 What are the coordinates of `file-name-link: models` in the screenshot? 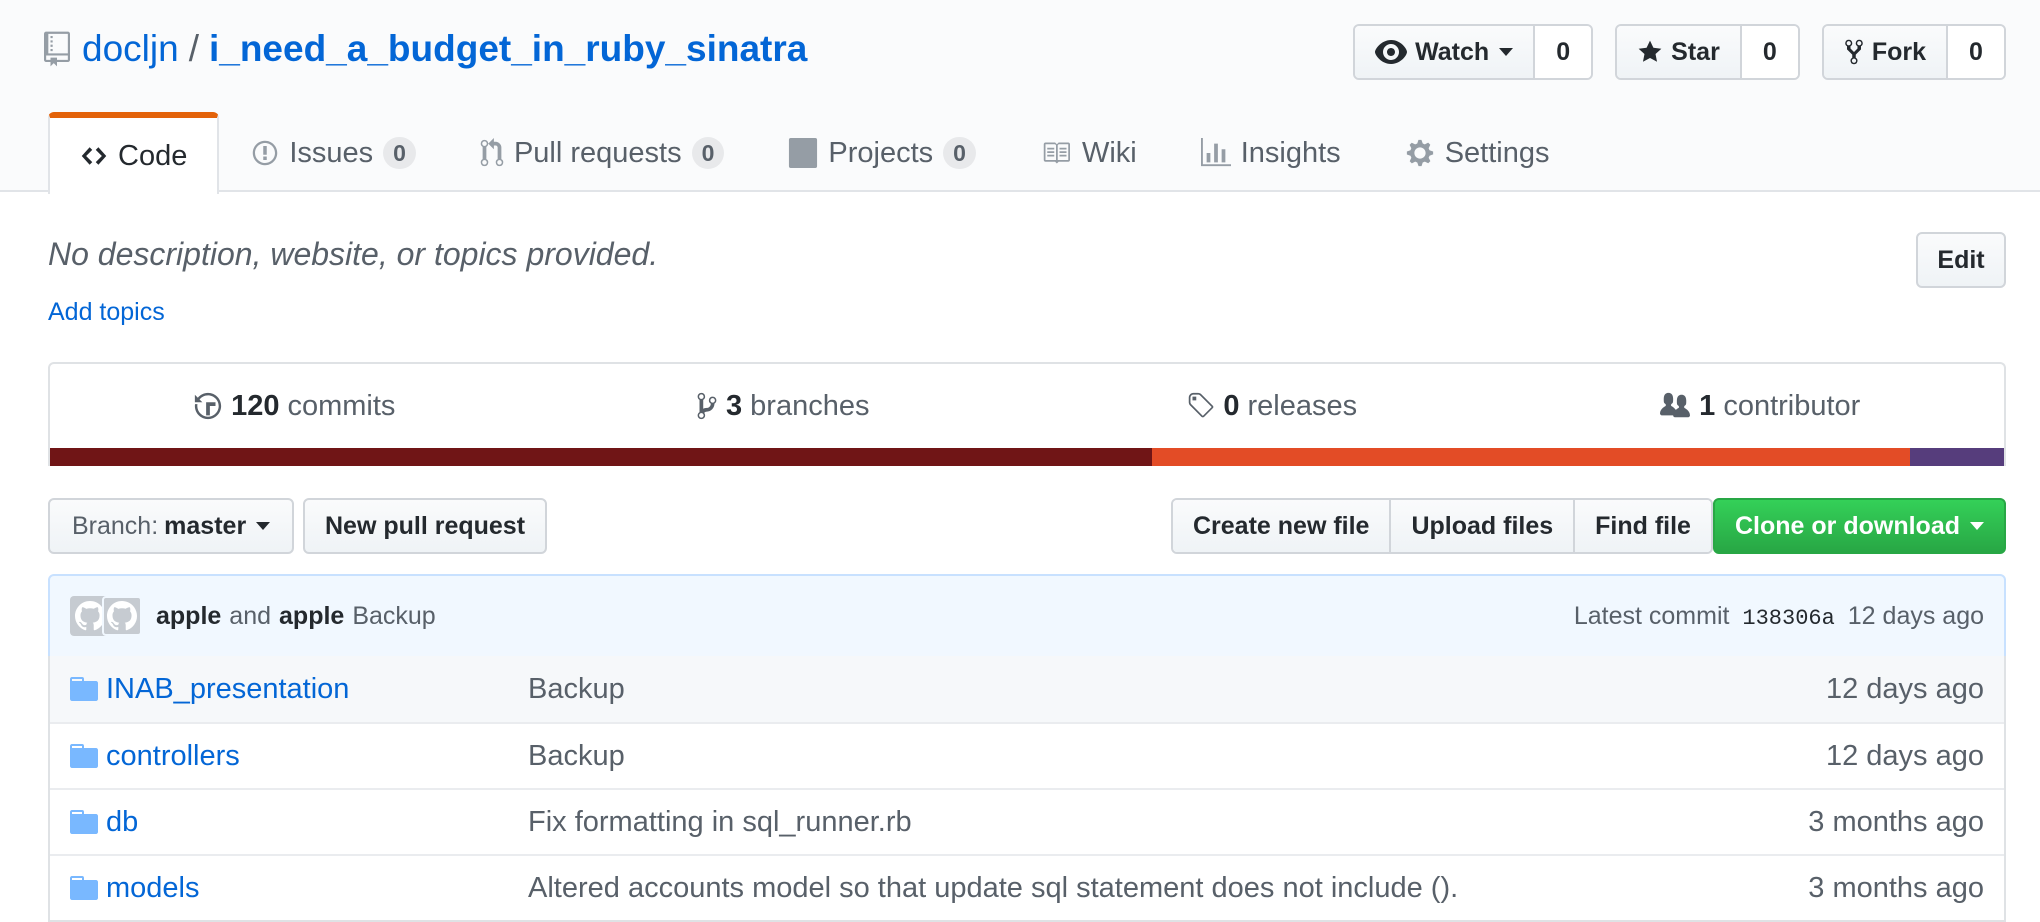 It's located at (317, 888).